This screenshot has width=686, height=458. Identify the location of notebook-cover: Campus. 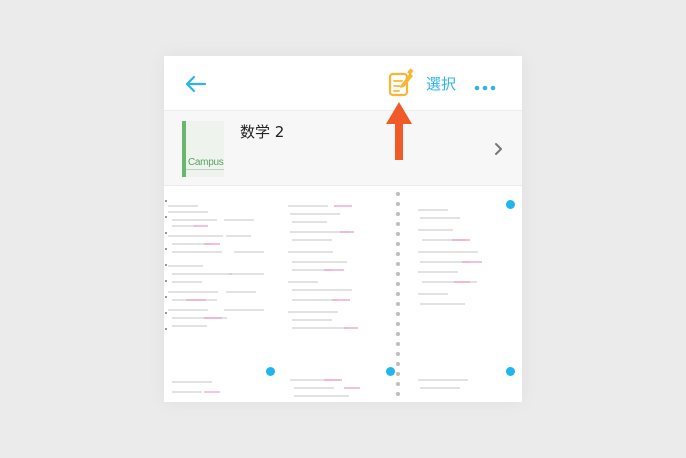
(203, 149).